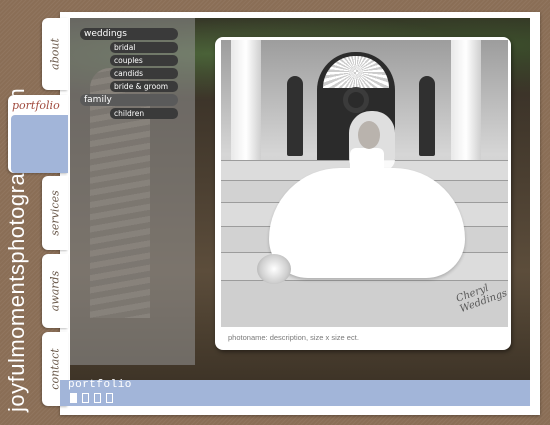 Image resolution: width=550 pixels, height=425 pixels. I want to click on page-4-icon, so click(109, 398).